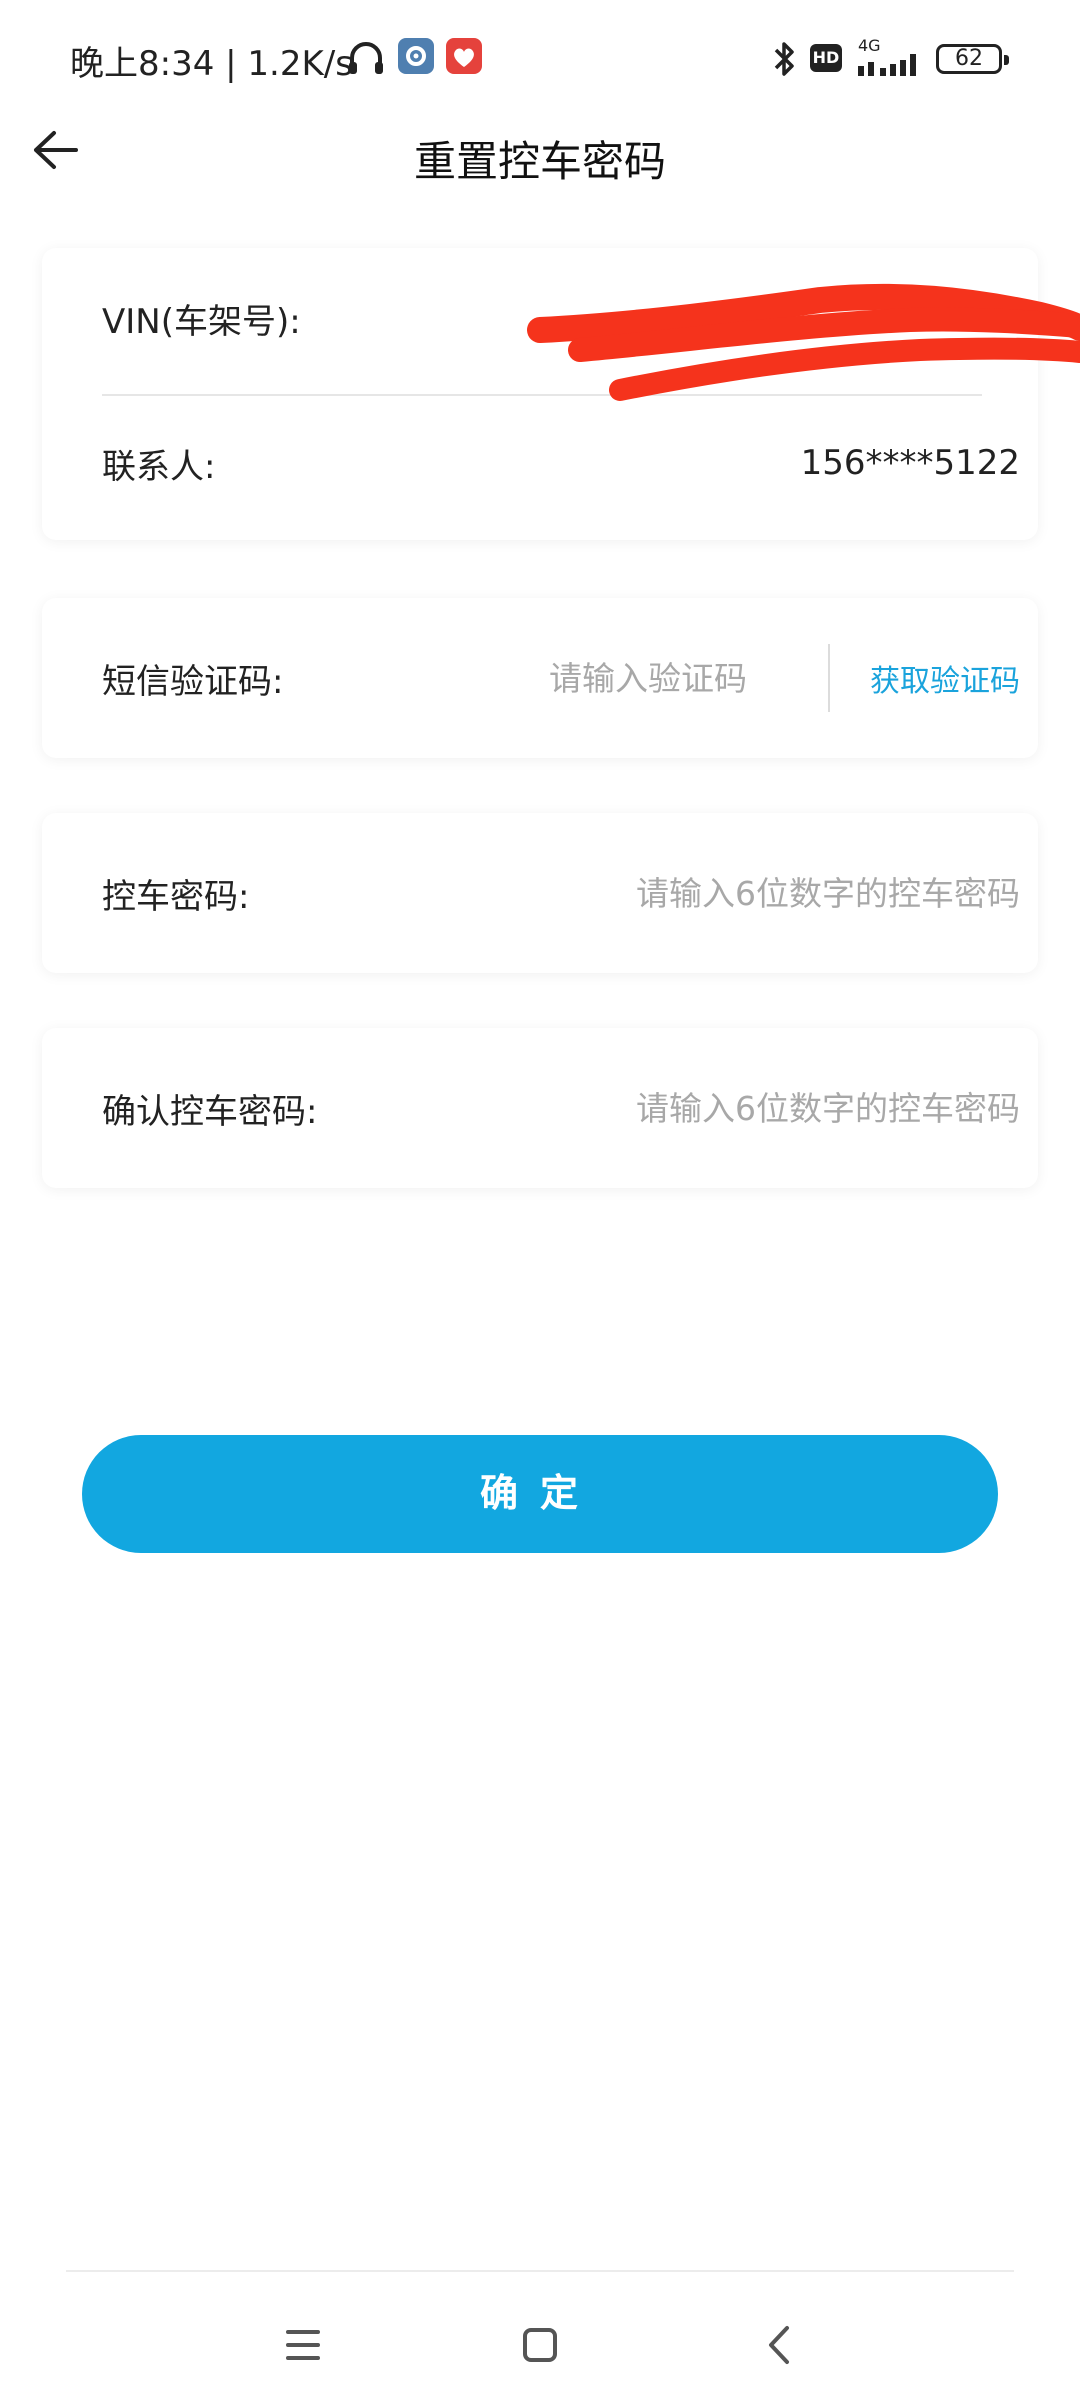 This screenshot has width=1080, height=2400. What do you see at coordinates (540, 2345) in the screenshot?
I see `home-icon` at bounding box center [540, 2345].